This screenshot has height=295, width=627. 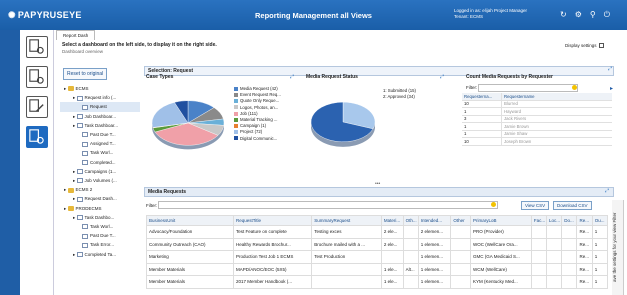 I want to click on column-header: RequestTitle, so click(x=272, y=220).